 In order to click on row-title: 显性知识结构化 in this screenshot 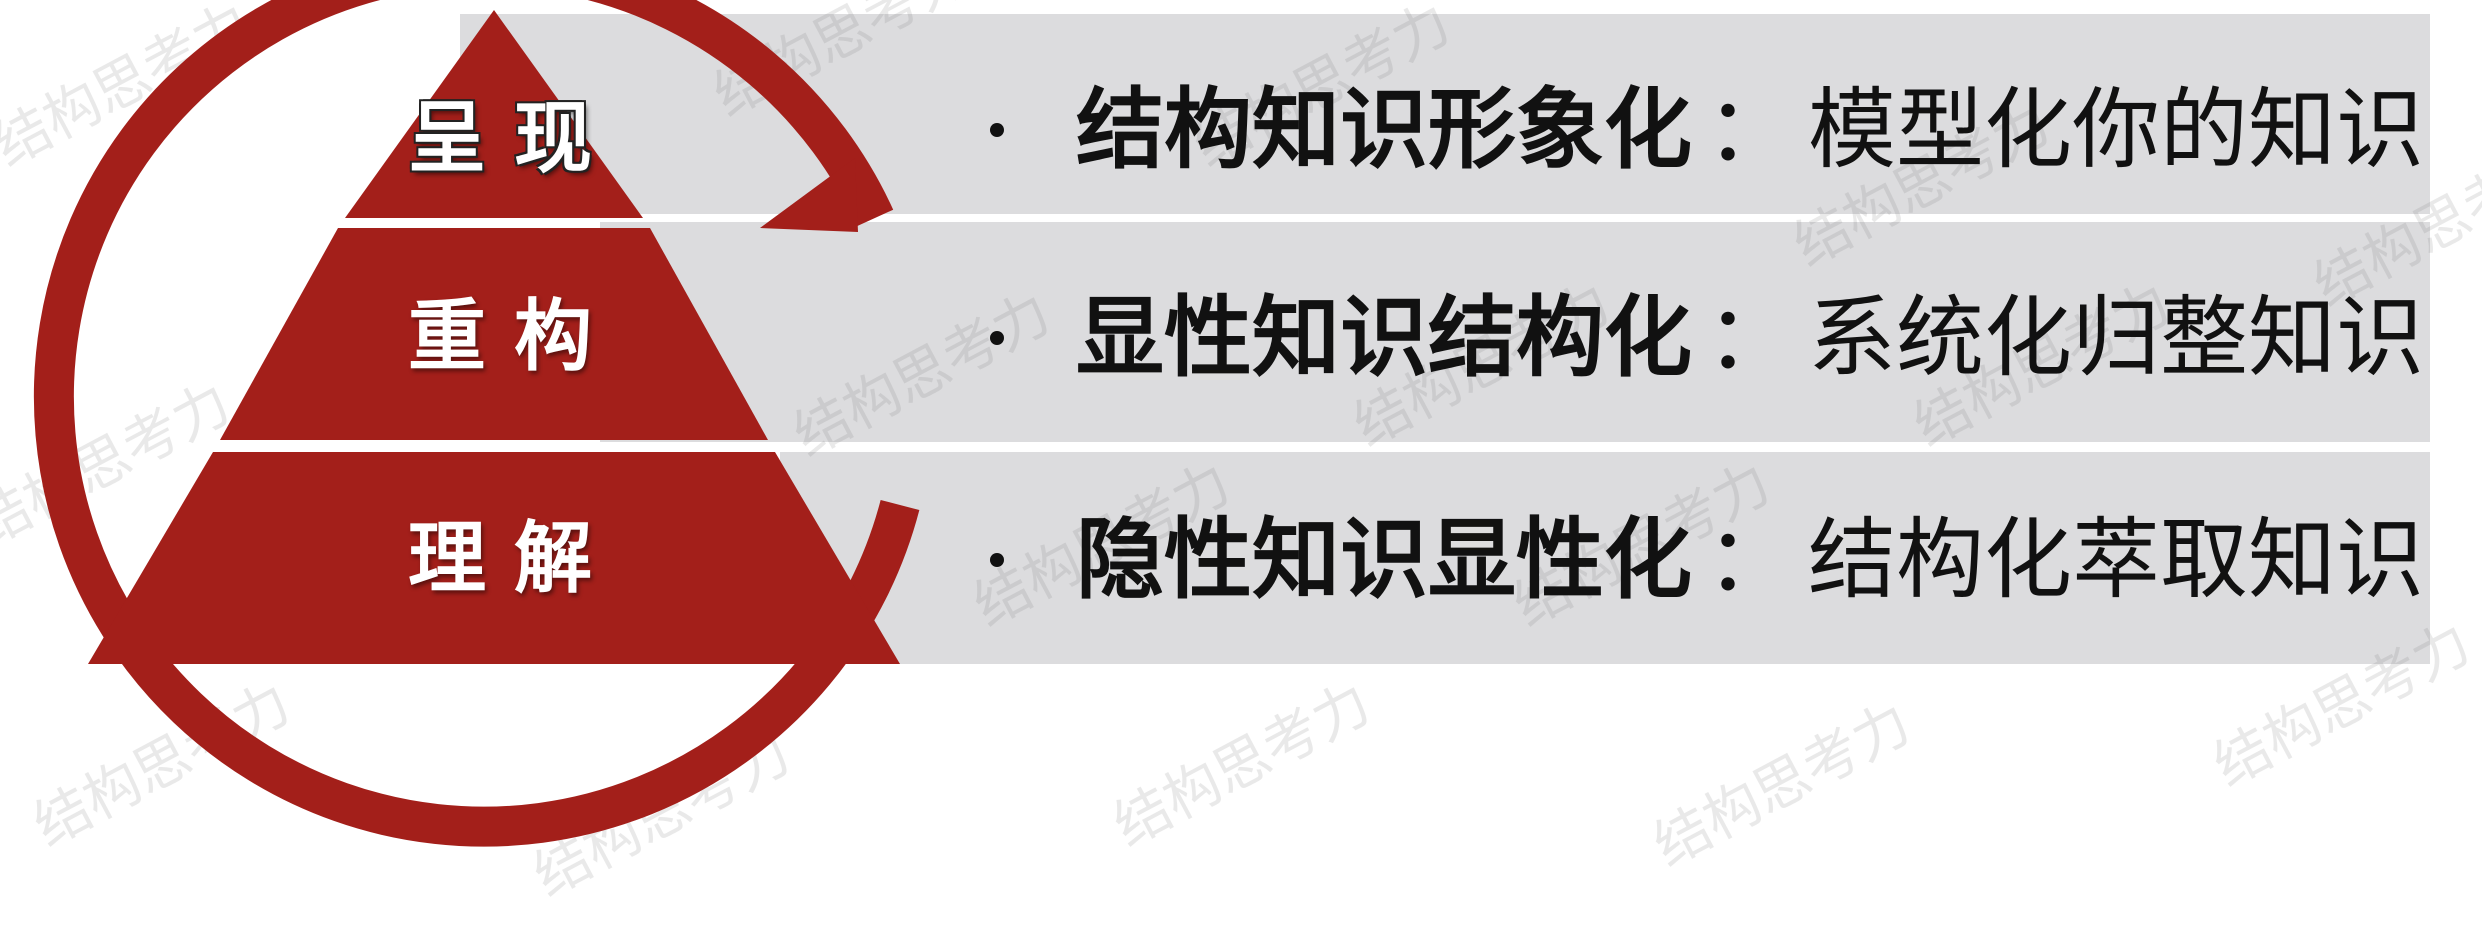, I will do `click(1384, 337)`.